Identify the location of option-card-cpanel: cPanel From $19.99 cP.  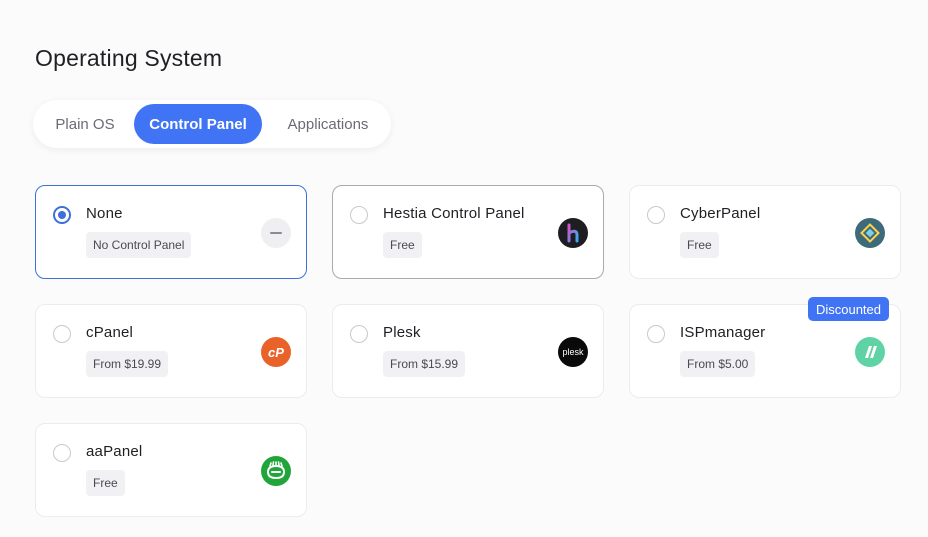
(171, 351).